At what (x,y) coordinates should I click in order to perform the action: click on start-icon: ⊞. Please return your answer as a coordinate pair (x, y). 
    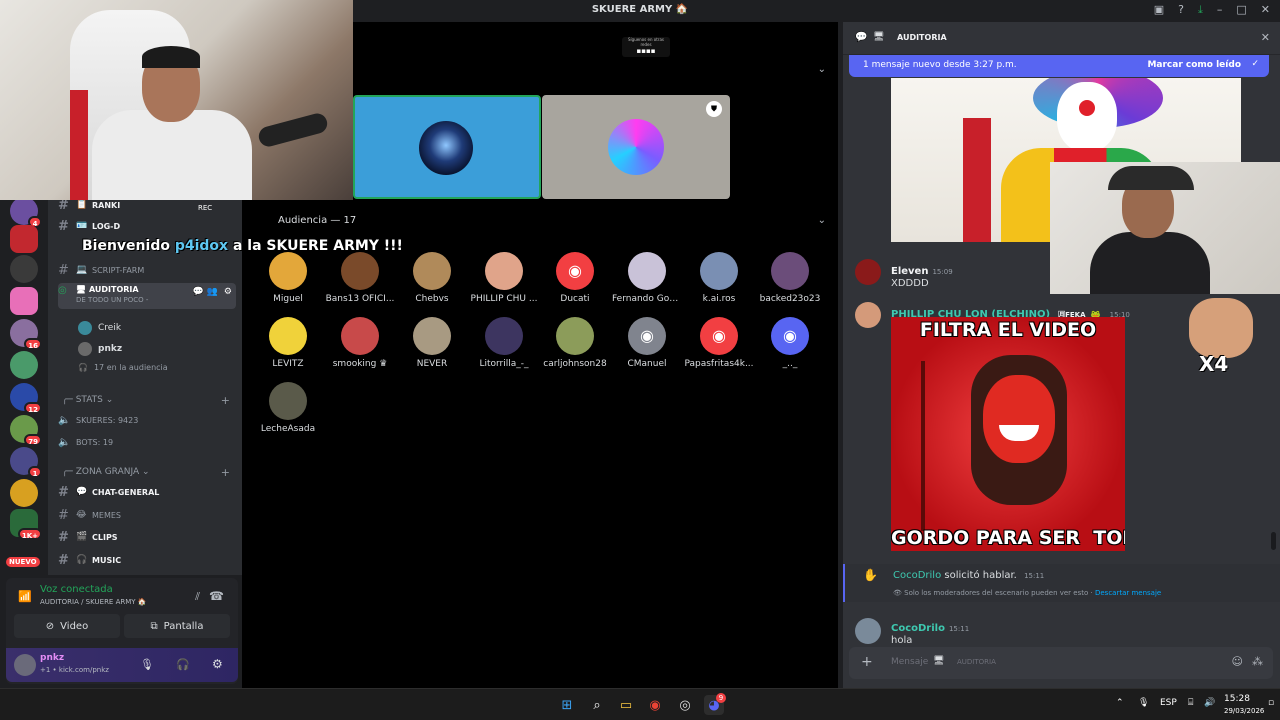
    Looking at the image, I should click on (567, 705).